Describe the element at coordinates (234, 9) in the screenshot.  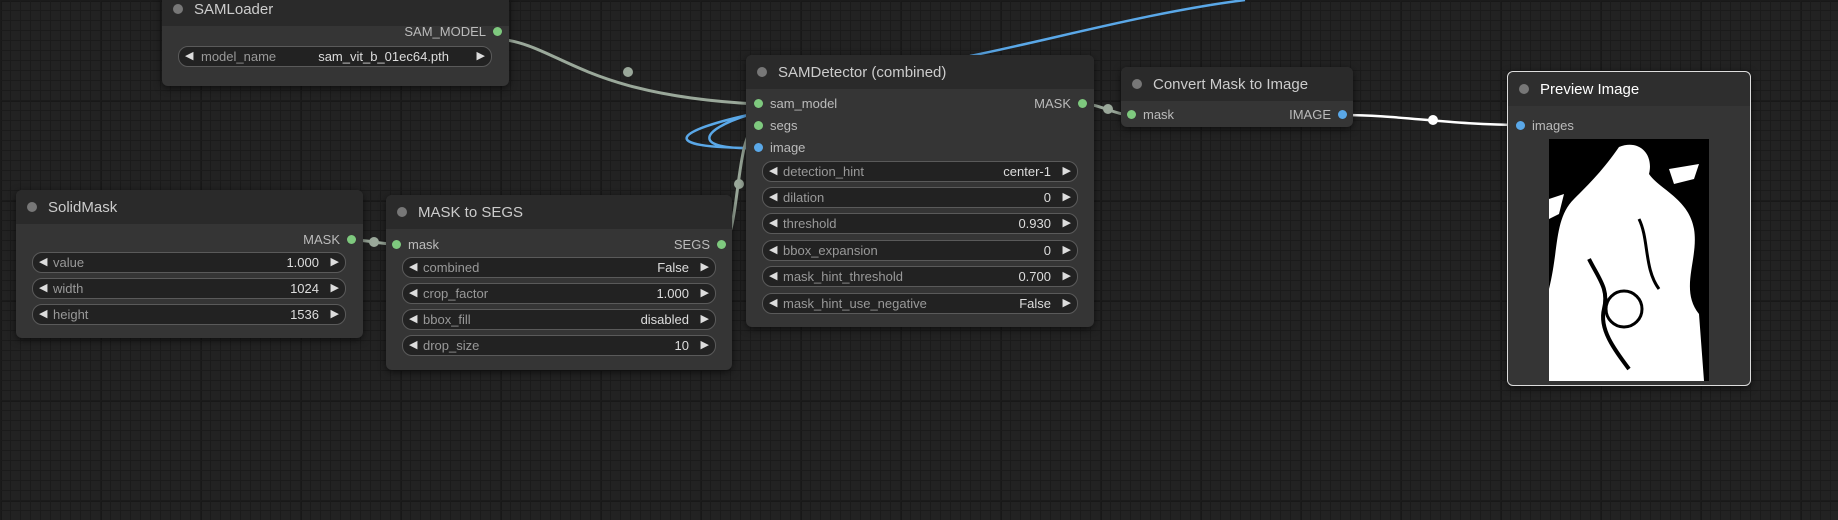
I see `node-title: SAMLoader` at that location.